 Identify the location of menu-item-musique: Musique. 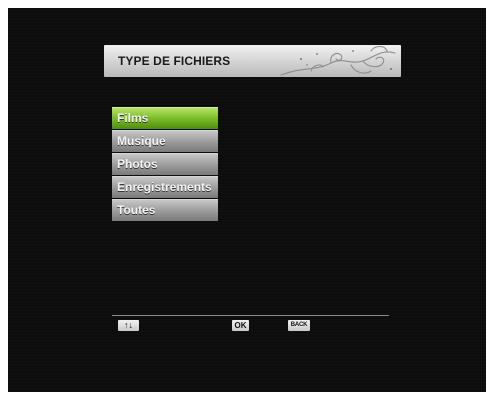
(165, 141).